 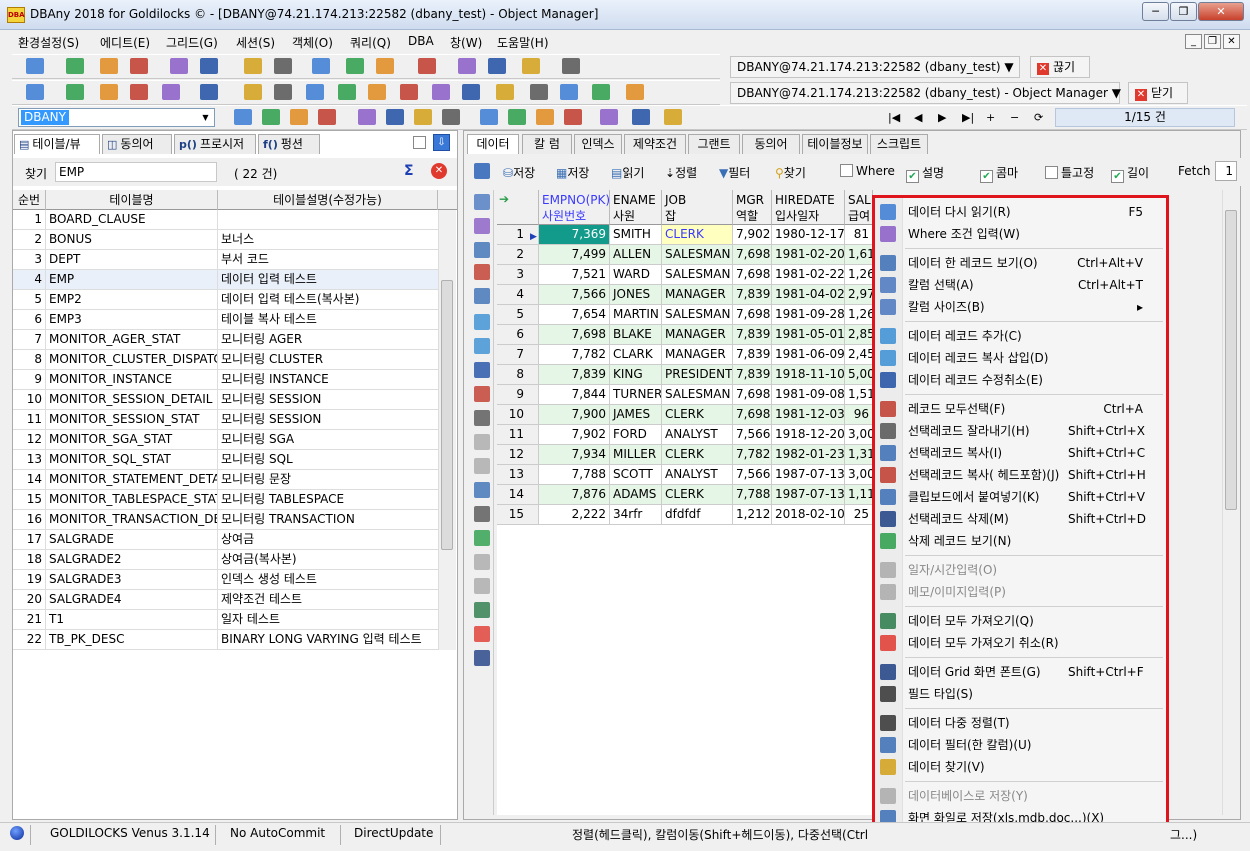 I want to click on grid-row: 6 7,698 BLAKE MANAGER 7,839 1981-05-01 2,85, so click(x=685, y=335).